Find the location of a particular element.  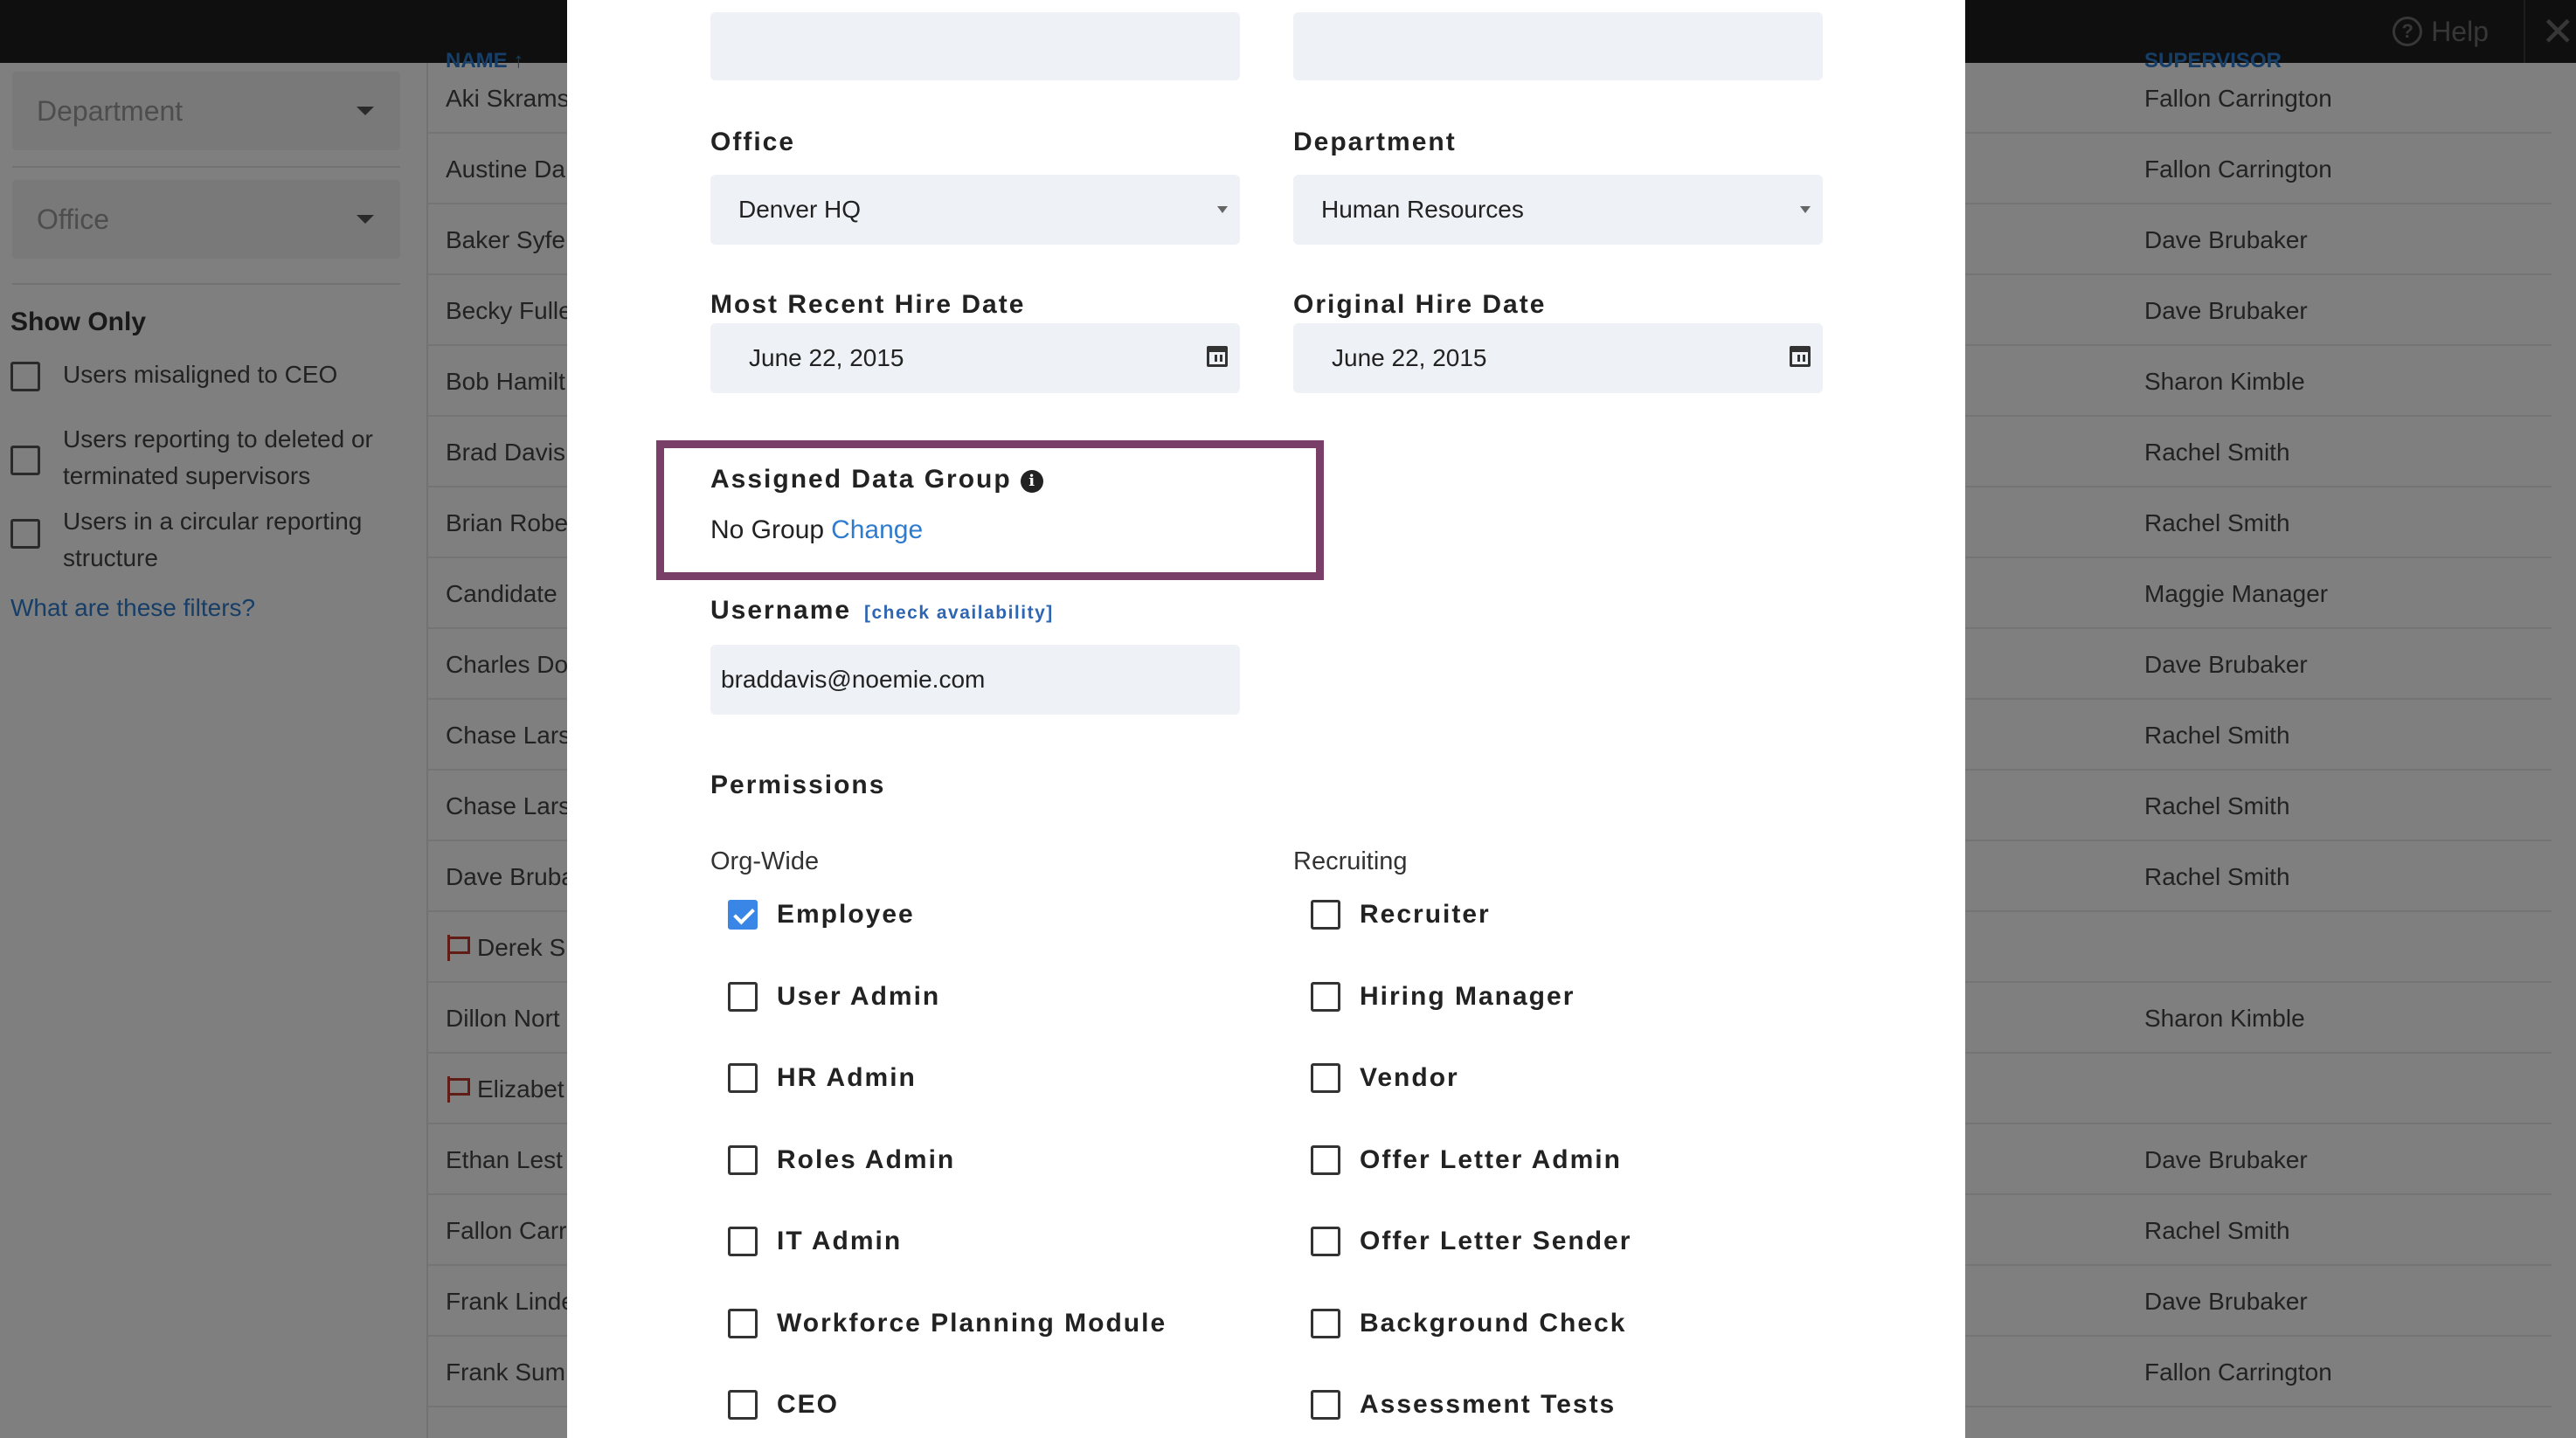

data-group-name: No Group is located at coordinates (767, 529).